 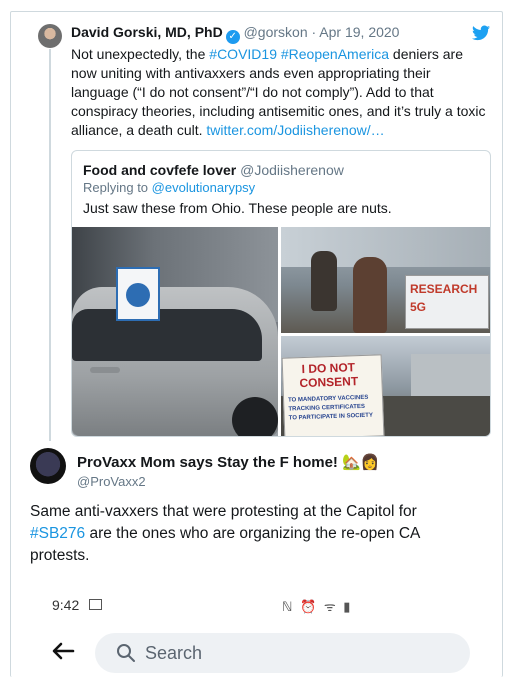 What do you see at coordinates (317, 606) in the screenshot?
I see `status-icons: ℕ ⏰ ᯤ ▮` at bounding box center [317, 606].